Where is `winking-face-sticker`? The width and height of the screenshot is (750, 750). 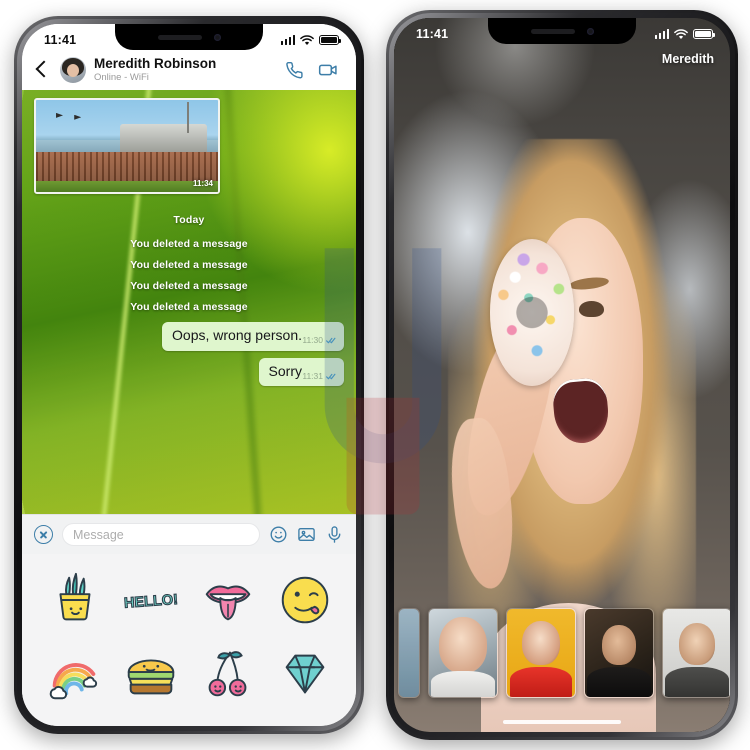 winking-face-sticker is located at coordinates (305, 600).